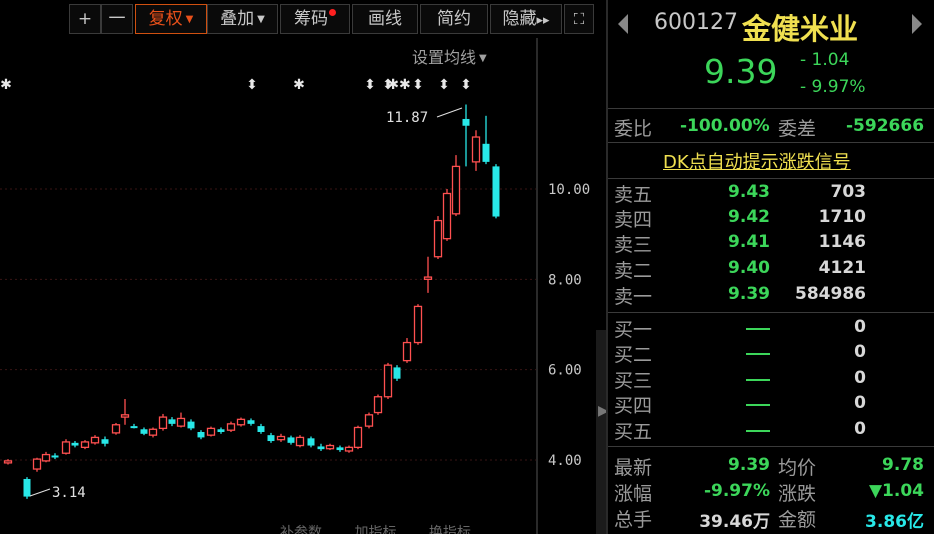 The width and height of the screenshot is (934, 534). What do you see at coordinates (771, 353) in the screenshot?
I see `bid-row: 买二 0` at bounding box center [771, 353].